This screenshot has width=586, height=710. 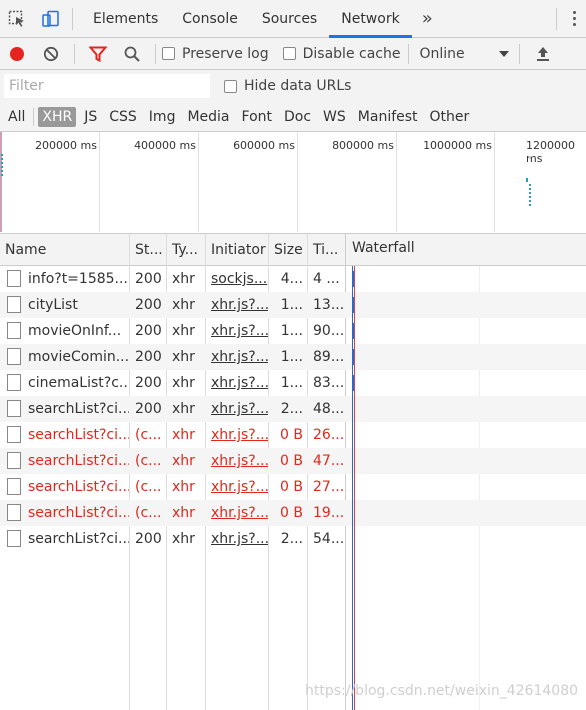 I want to click on type-filter-img: Img, so click(x=162, y=117).